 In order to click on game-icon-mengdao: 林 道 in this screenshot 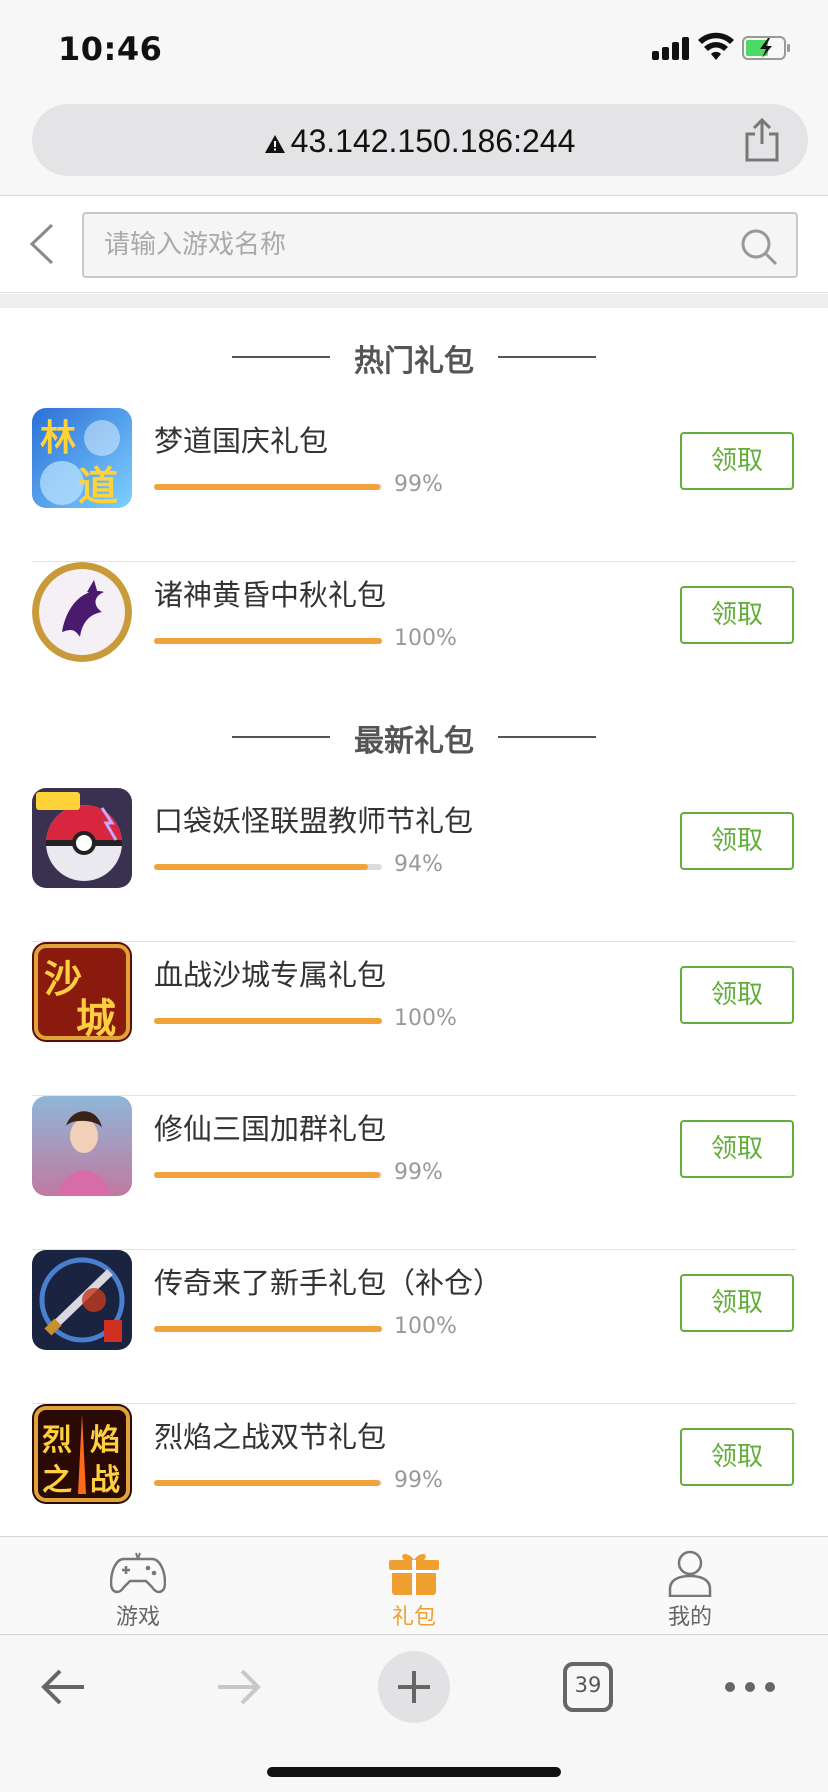, I will do `click(82, 458)`.